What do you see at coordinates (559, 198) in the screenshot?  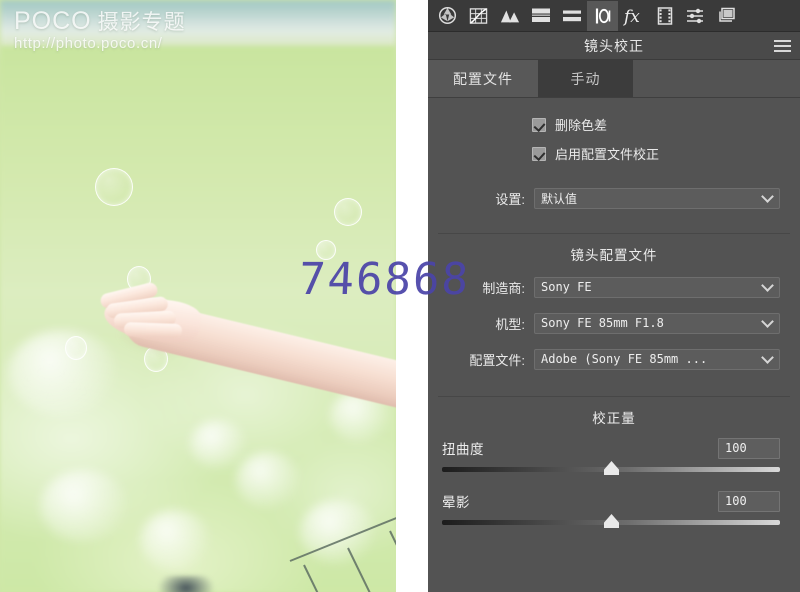 I see `settings-select-value: 默认值` at bounding box center [559, 198].